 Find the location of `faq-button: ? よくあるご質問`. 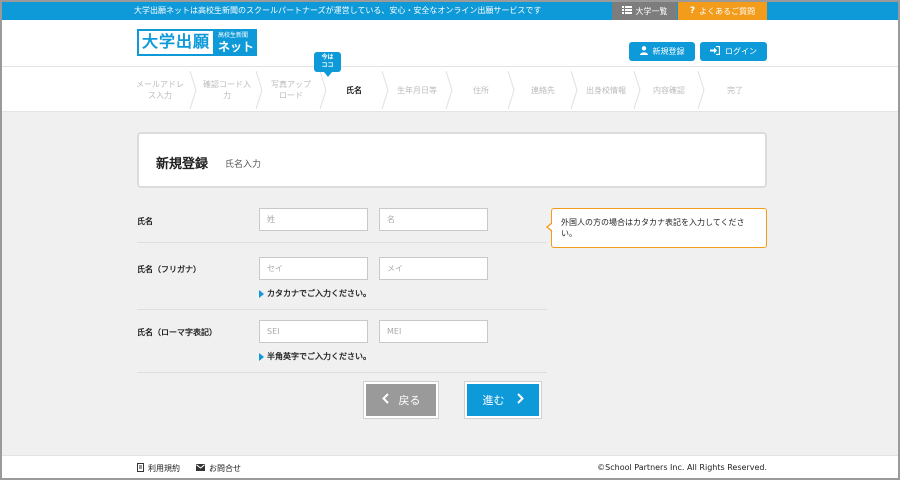

faq-button: ? よくあるご質問 is located at coordinates (722, 11).